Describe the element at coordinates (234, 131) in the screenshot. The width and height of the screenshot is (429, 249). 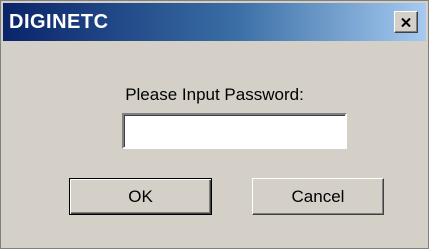
I see `password-input` at that location.